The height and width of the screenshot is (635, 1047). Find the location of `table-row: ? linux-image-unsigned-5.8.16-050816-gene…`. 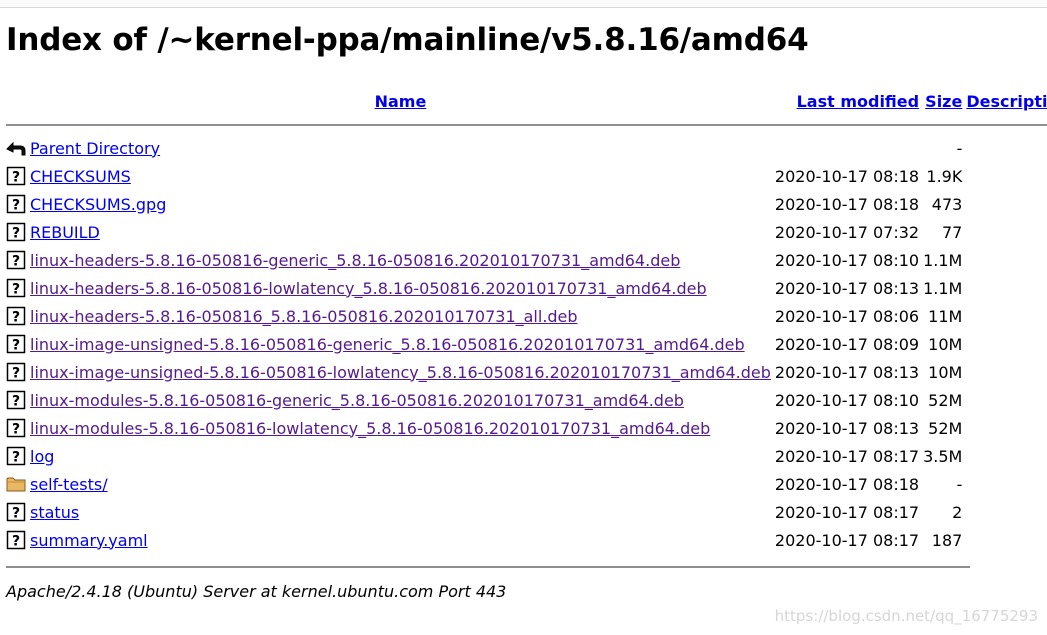

table-row: ? linux-image-unsigned-5.8.16-050816-gene… is located at coordinates (525, 344).